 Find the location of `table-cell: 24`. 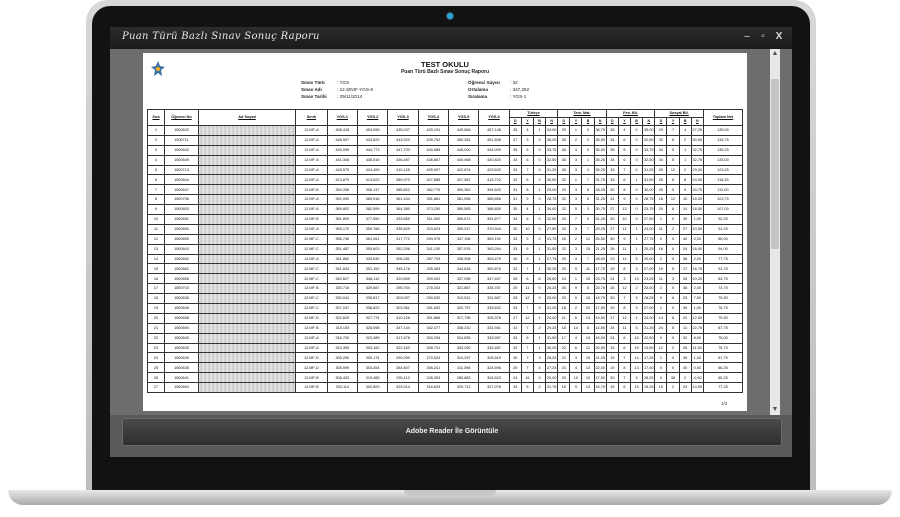

table-cell: 24 is located at coordinates (612, 338).